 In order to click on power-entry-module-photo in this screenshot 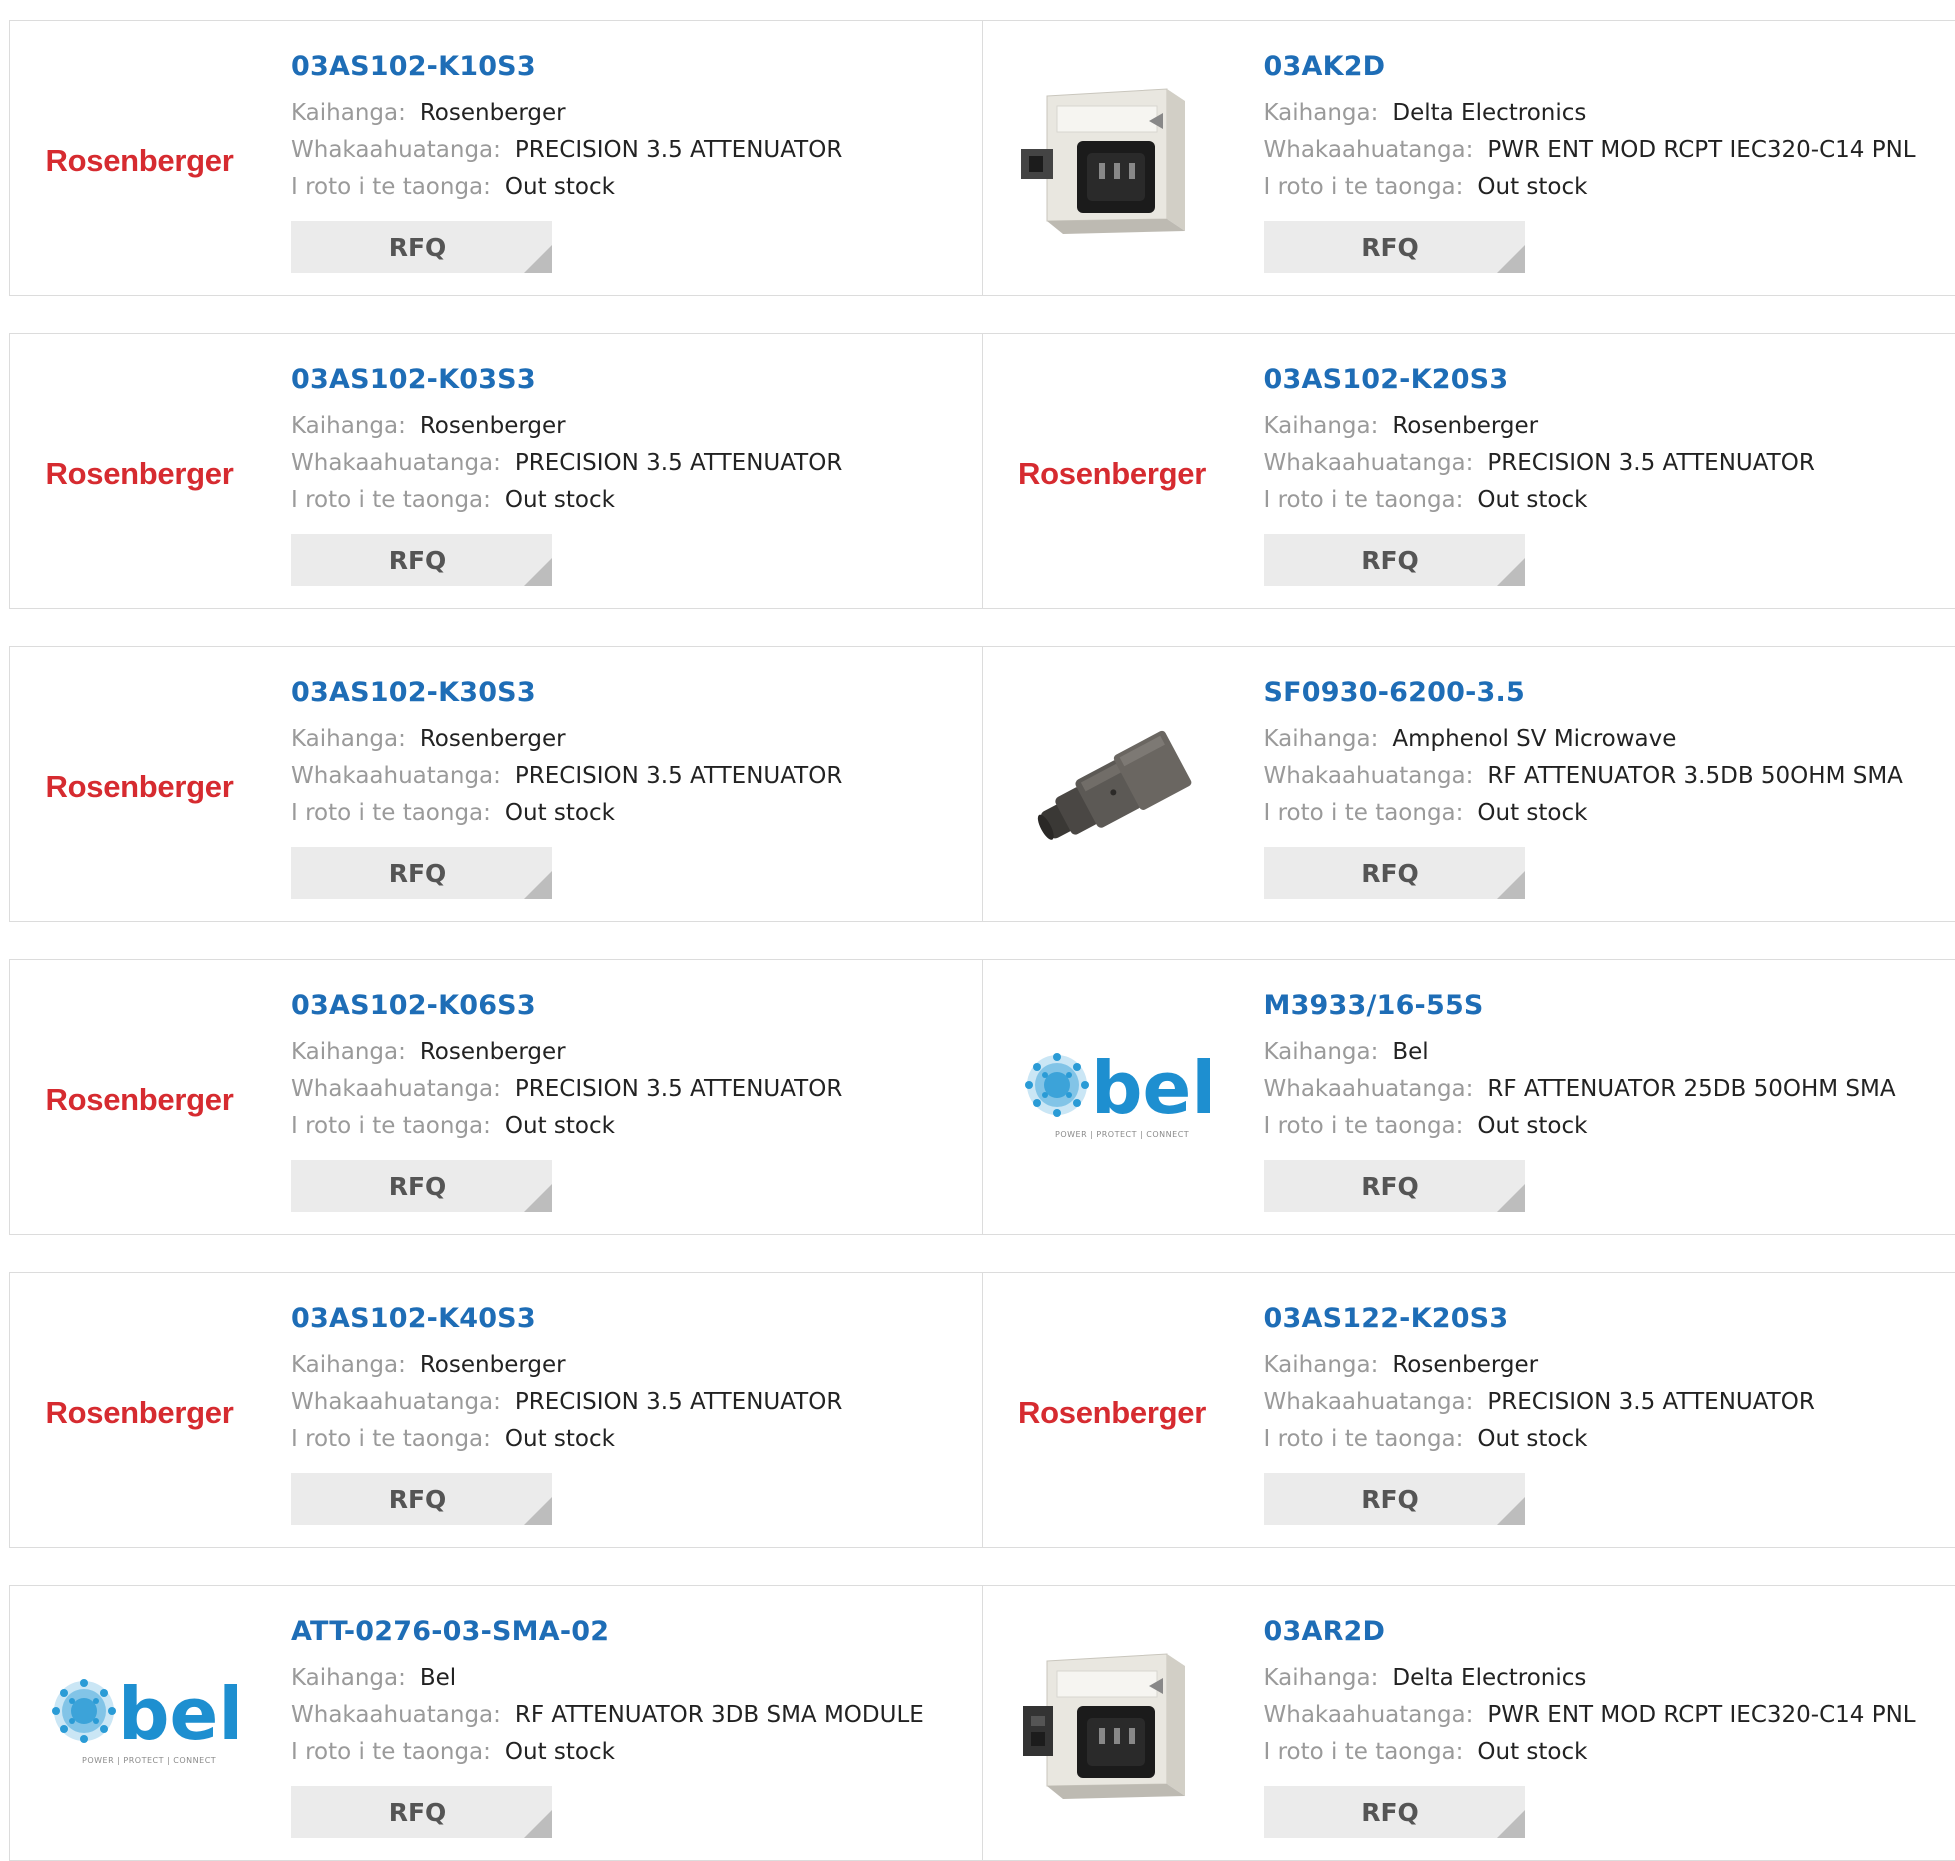, I will do `click(1112, 161)`.